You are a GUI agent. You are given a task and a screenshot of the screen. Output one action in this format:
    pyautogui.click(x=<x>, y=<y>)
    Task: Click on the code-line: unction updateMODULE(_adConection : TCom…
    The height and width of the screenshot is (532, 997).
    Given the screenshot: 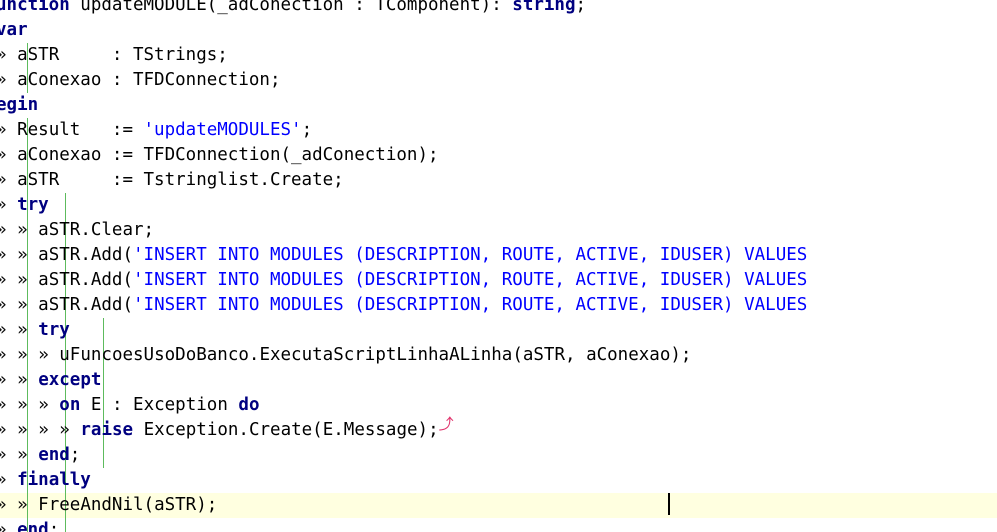 What is the action you would take?
    pyautogui.click(x=498, y=9)
    